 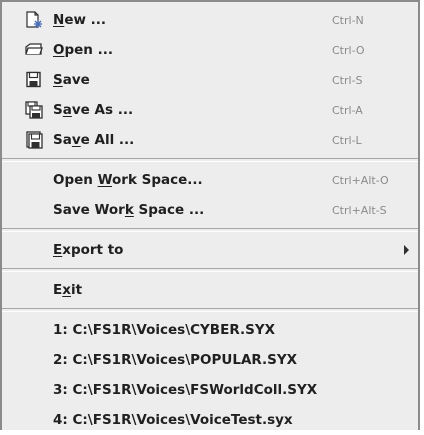 I want to click on menu-item-save-as: Save As ... Ctrl-A, so click(x=210, y=110).